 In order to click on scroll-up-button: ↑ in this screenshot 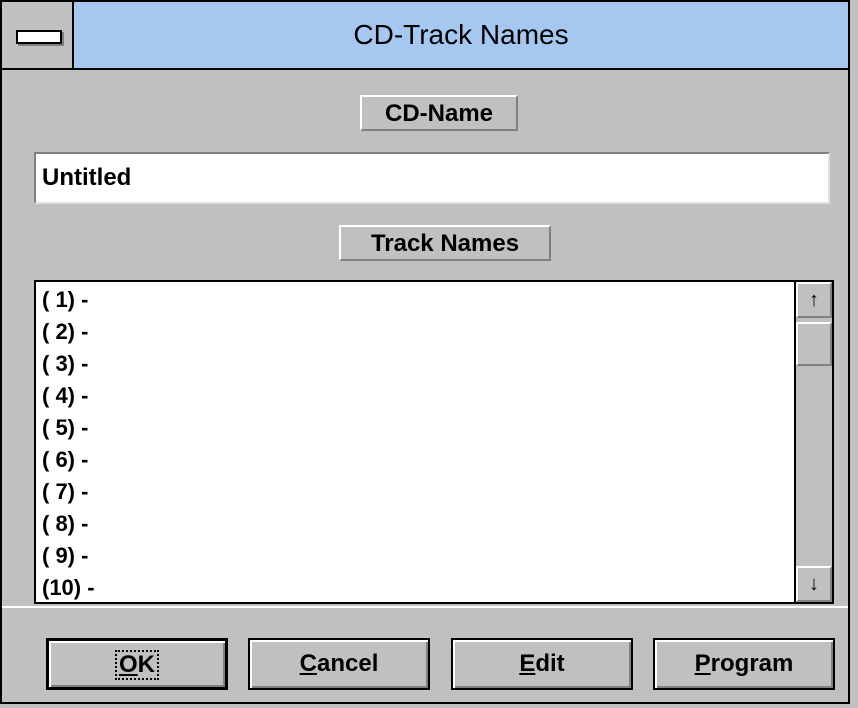, I will do `click(814, 300)`.